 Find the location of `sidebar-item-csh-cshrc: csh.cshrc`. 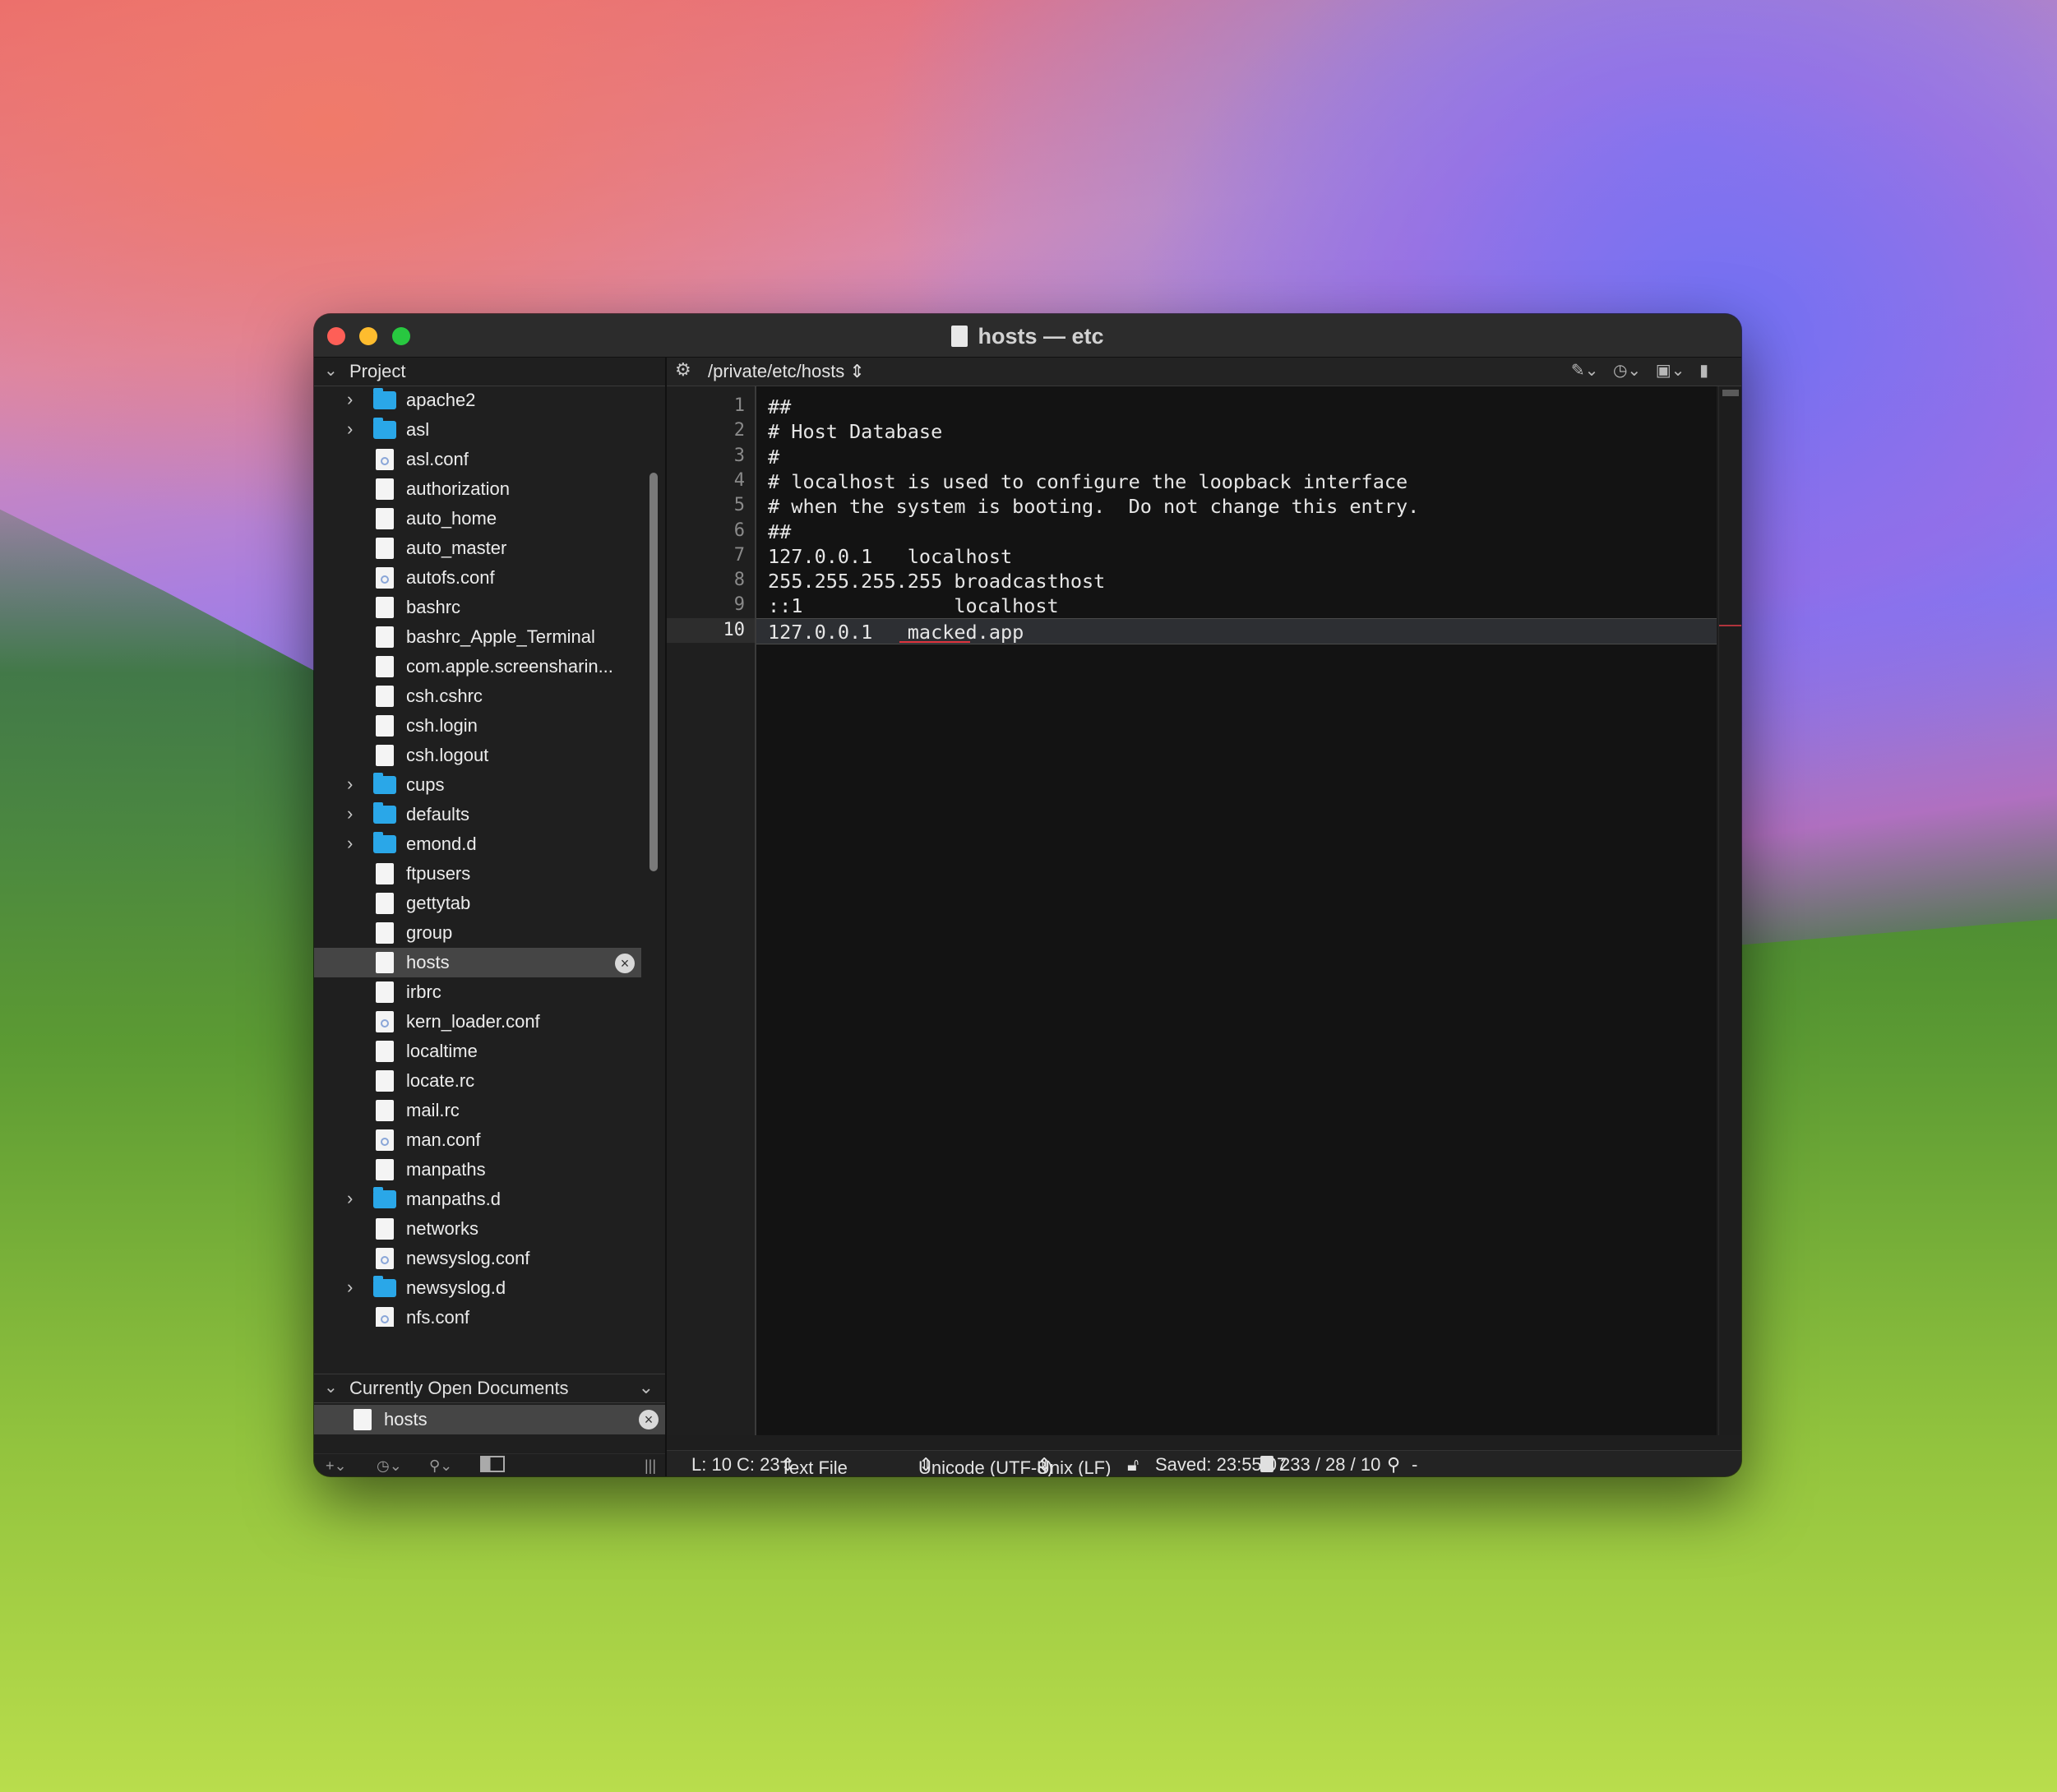

sidebar-item-csh-cshrc: csh.cshrc is located at coordinates (477, 696).